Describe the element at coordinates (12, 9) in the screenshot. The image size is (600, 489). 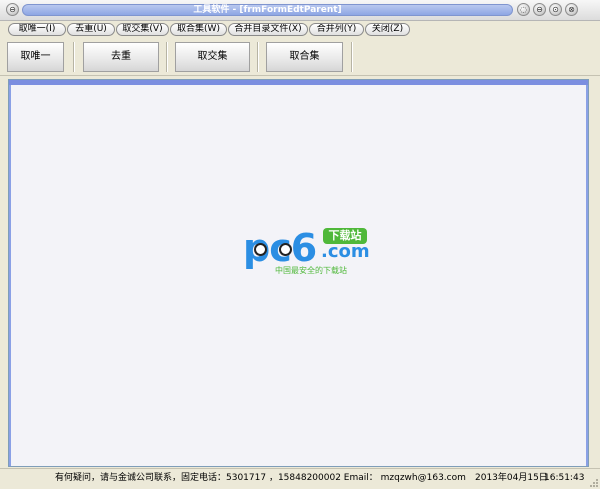
I see `system-menu-icon: ⊖` at that location.